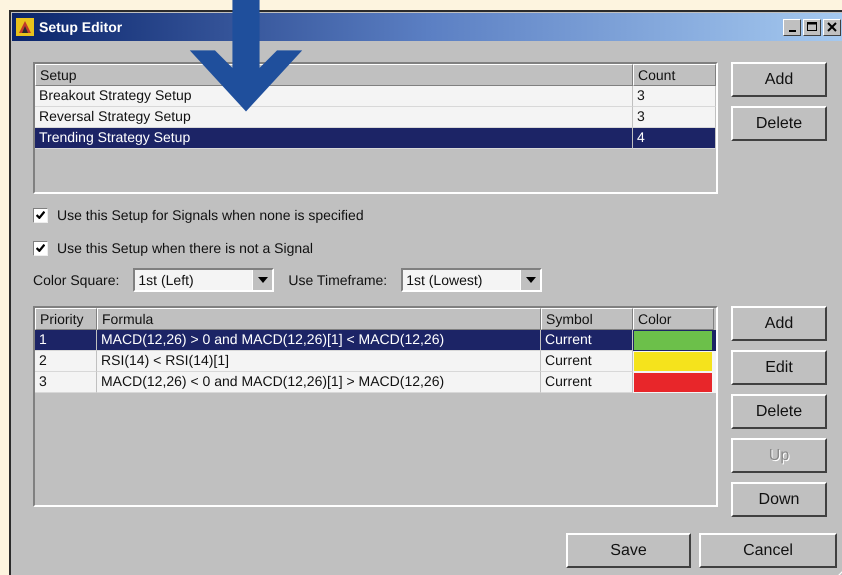  Describe the element at coordinates (587, 319) in the screenshot. I see `column-header: Symbol` at that location.